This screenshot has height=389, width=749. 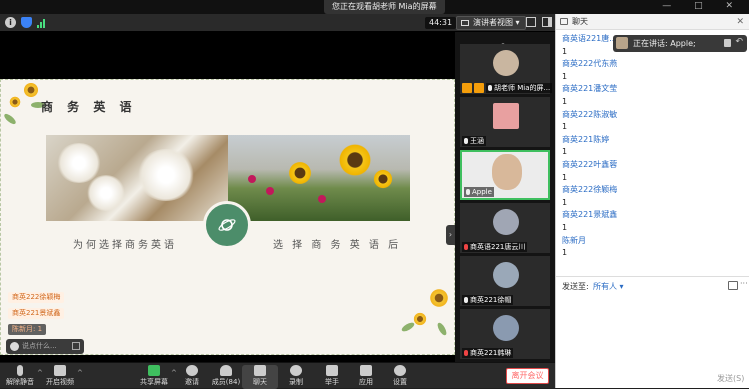 I want to click on expand-icon, so click(x=76, y=346).